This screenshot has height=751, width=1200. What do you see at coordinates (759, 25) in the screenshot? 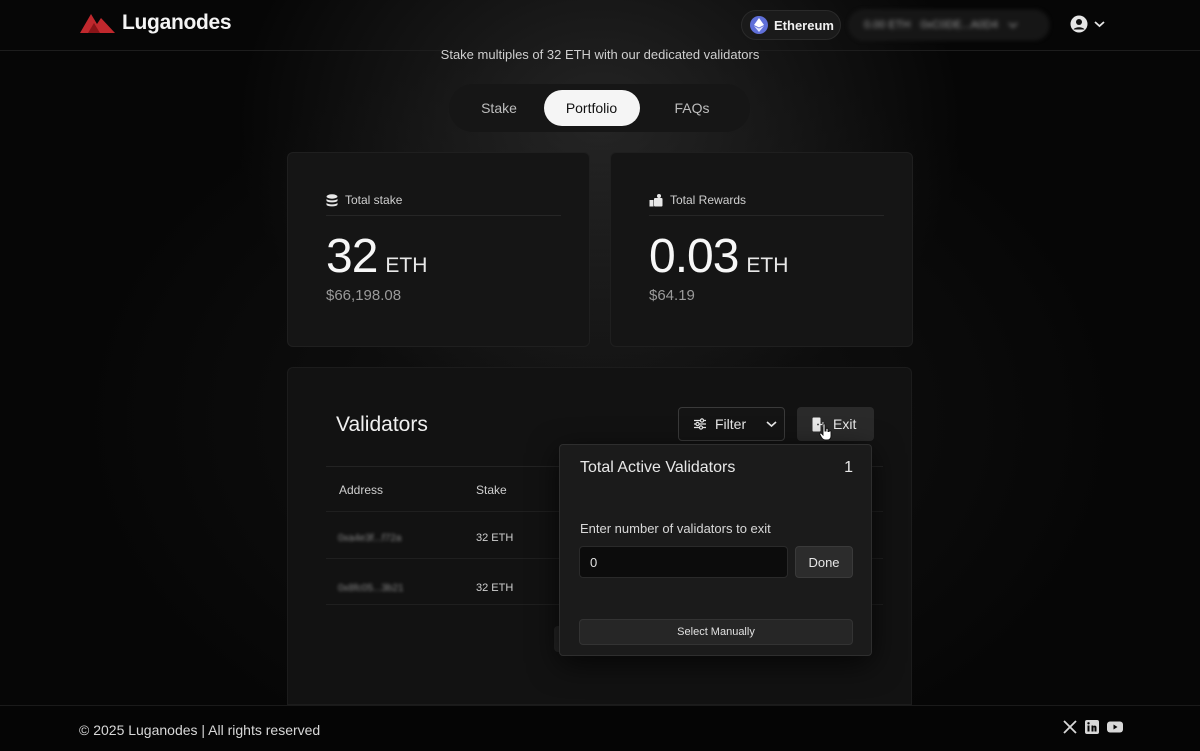
I see `ethereum-icon` at bounding box center [759, 25].